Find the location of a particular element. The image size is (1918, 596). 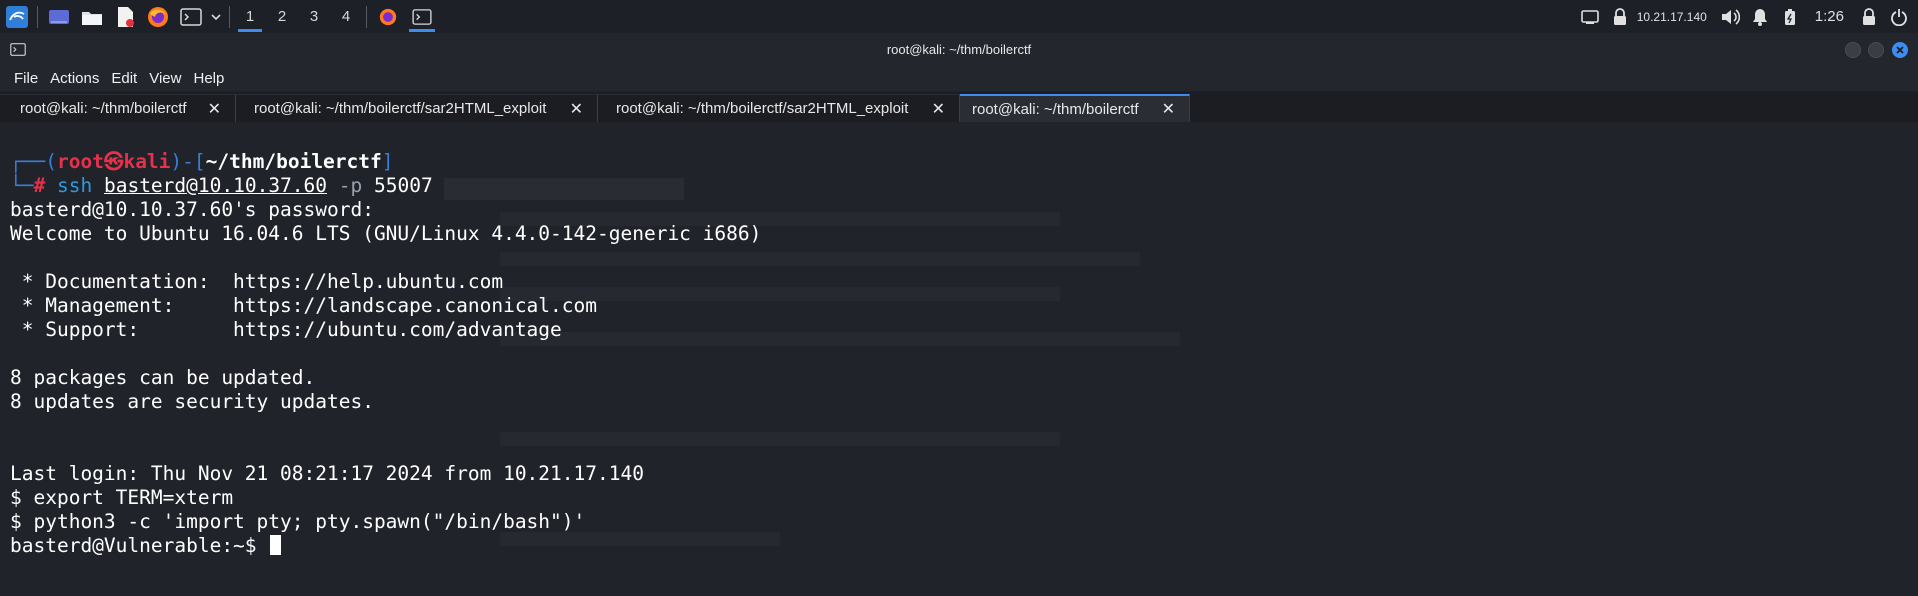

output-line: * Support: https://ubuntu.com/advantage is located at coordinates (286, 329).